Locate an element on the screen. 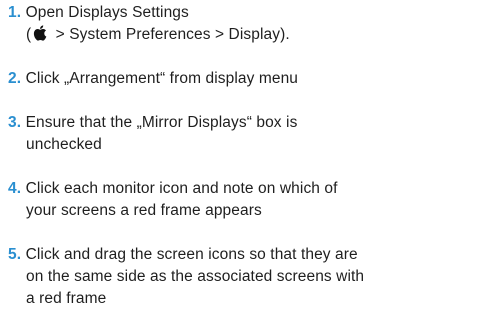 The image size is (488, 334). step-text-continued: a red frame is located at coordinates (66, 298).